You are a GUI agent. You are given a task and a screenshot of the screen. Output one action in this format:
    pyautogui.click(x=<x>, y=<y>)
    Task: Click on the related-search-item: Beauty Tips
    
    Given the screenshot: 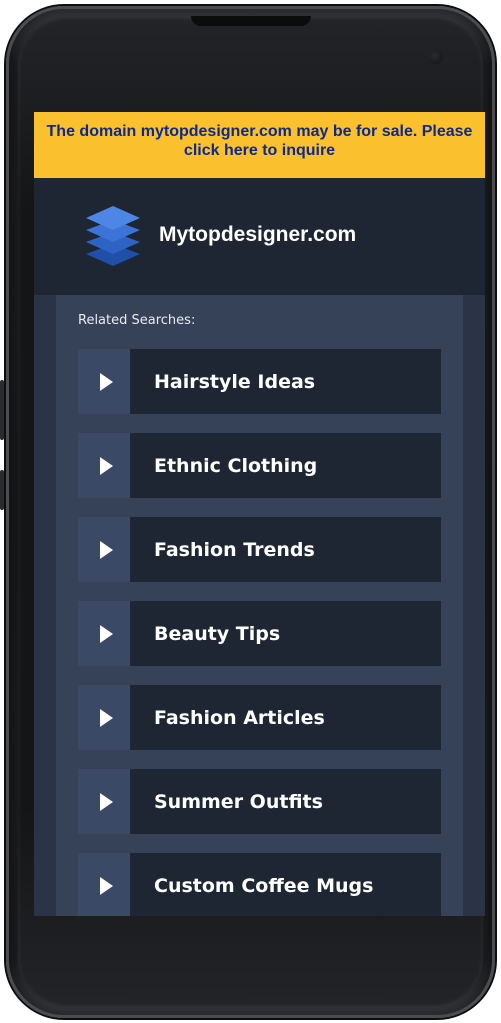 What is the action you would take?
    pyautogui.click(x=259, y=633)
    